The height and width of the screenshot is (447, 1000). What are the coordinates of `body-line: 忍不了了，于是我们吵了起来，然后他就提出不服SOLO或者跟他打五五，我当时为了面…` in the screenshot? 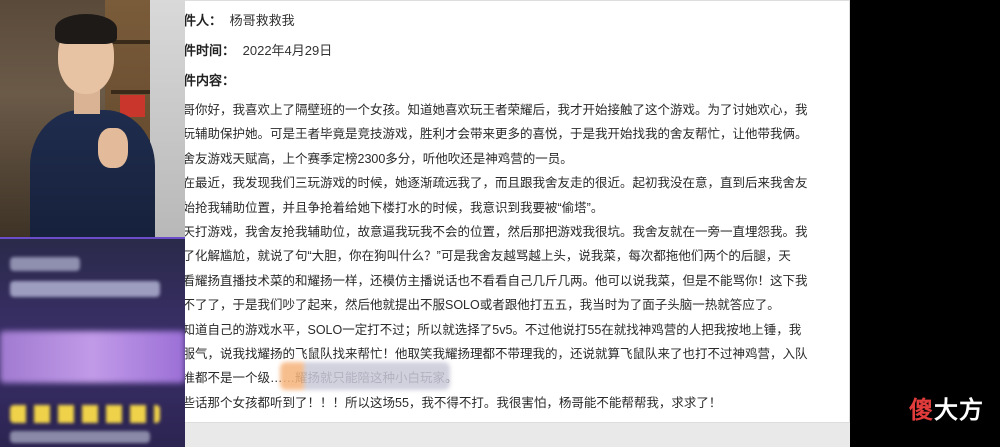 It's located at (475, 305).